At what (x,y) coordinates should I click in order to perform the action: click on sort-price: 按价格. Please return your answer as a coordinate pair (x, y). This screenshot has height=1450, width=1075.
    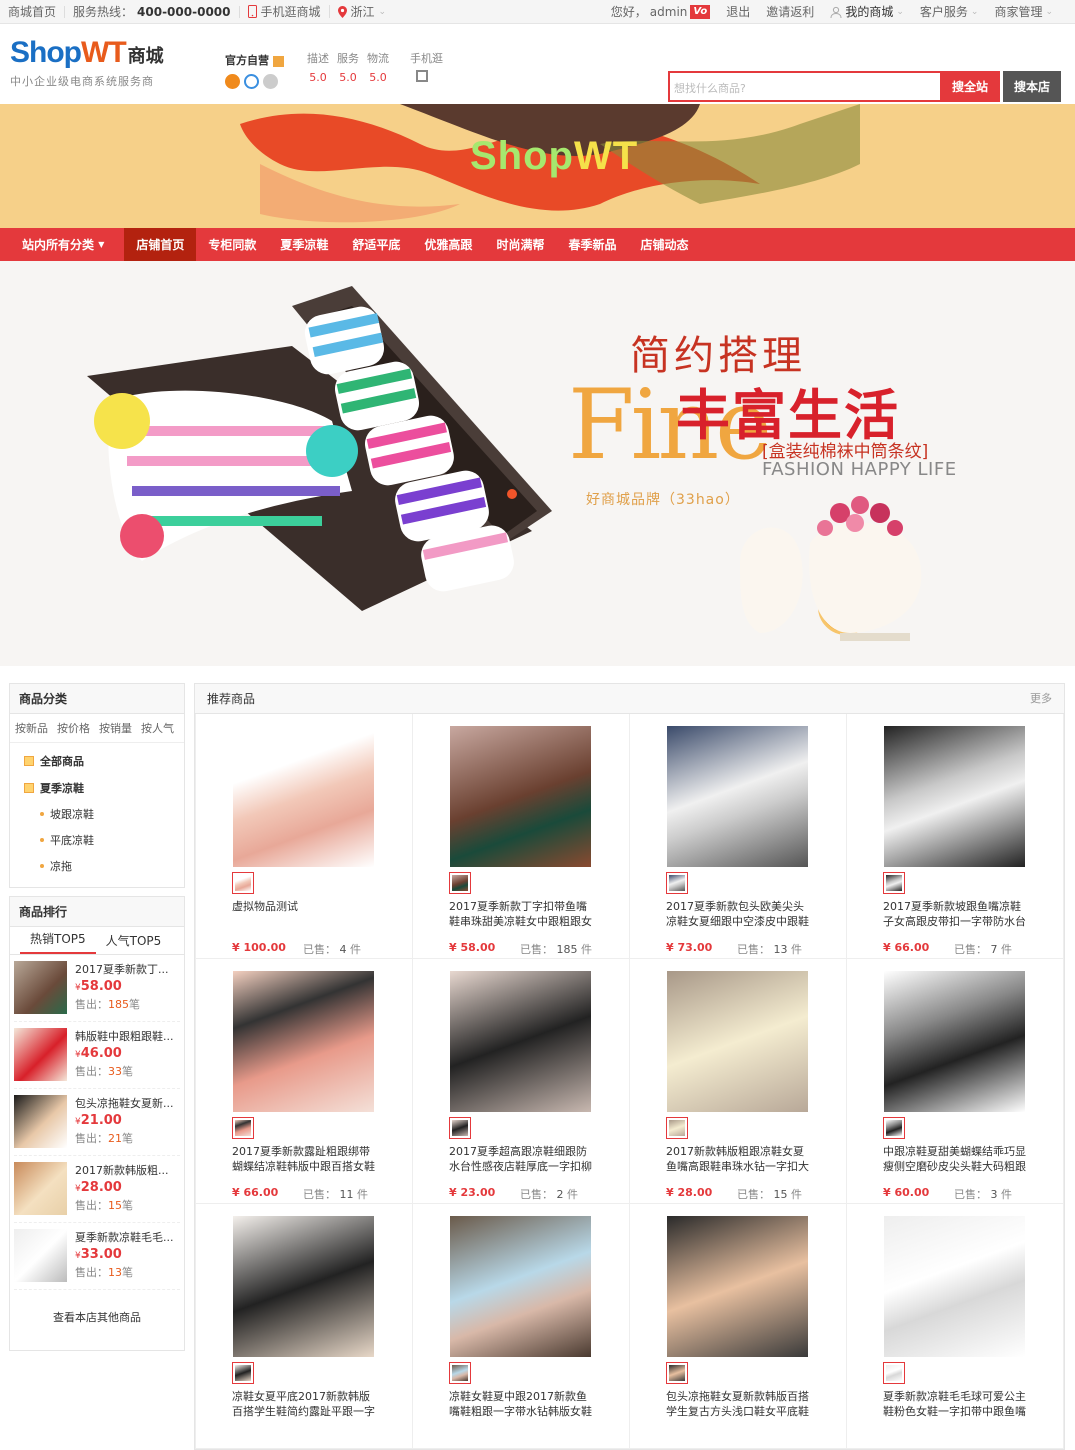
    Looking at the image, I should click on (73, 728).